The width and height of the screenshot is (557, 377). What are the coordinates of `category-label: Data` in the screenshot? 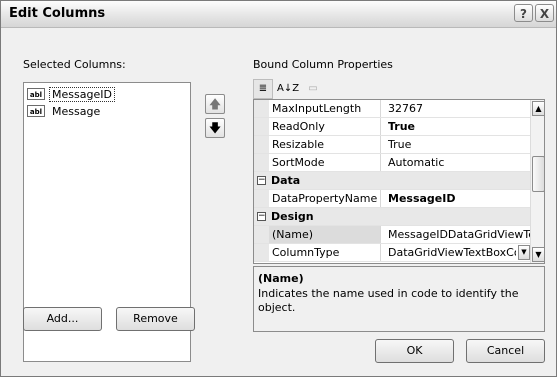 It's located at (286, 180).